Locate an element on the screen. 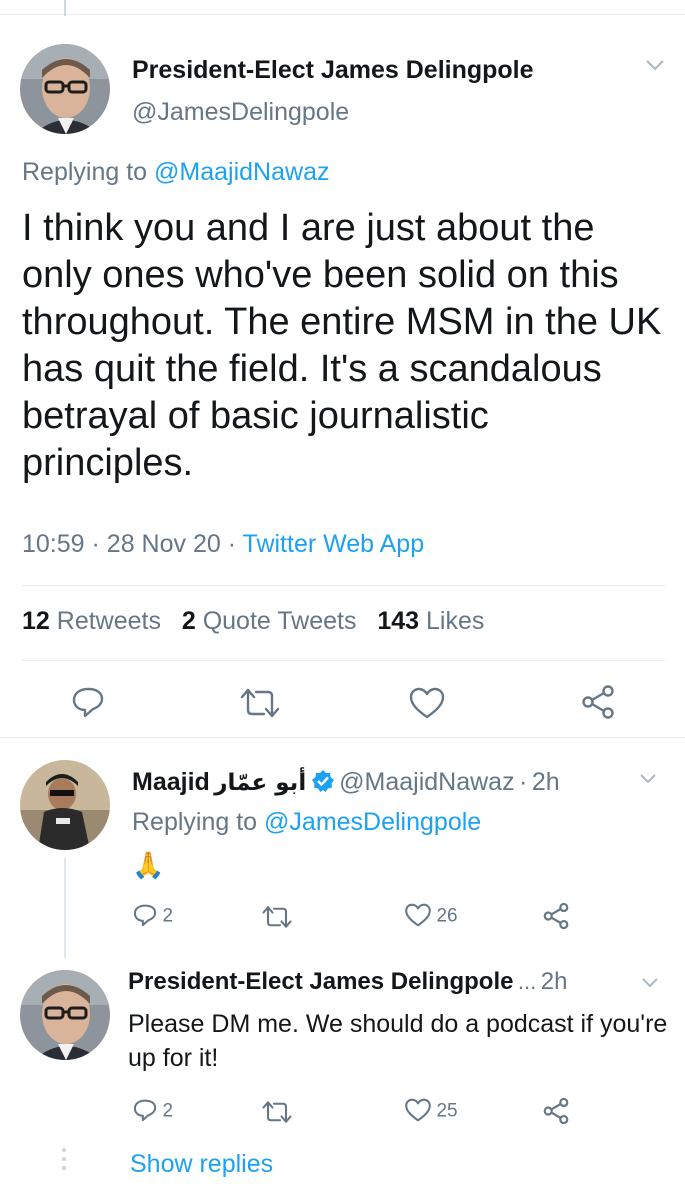 The width and height of the screenshot is (685, 1200). reply1-like-action: 26 is located at coordinates (431, 917).